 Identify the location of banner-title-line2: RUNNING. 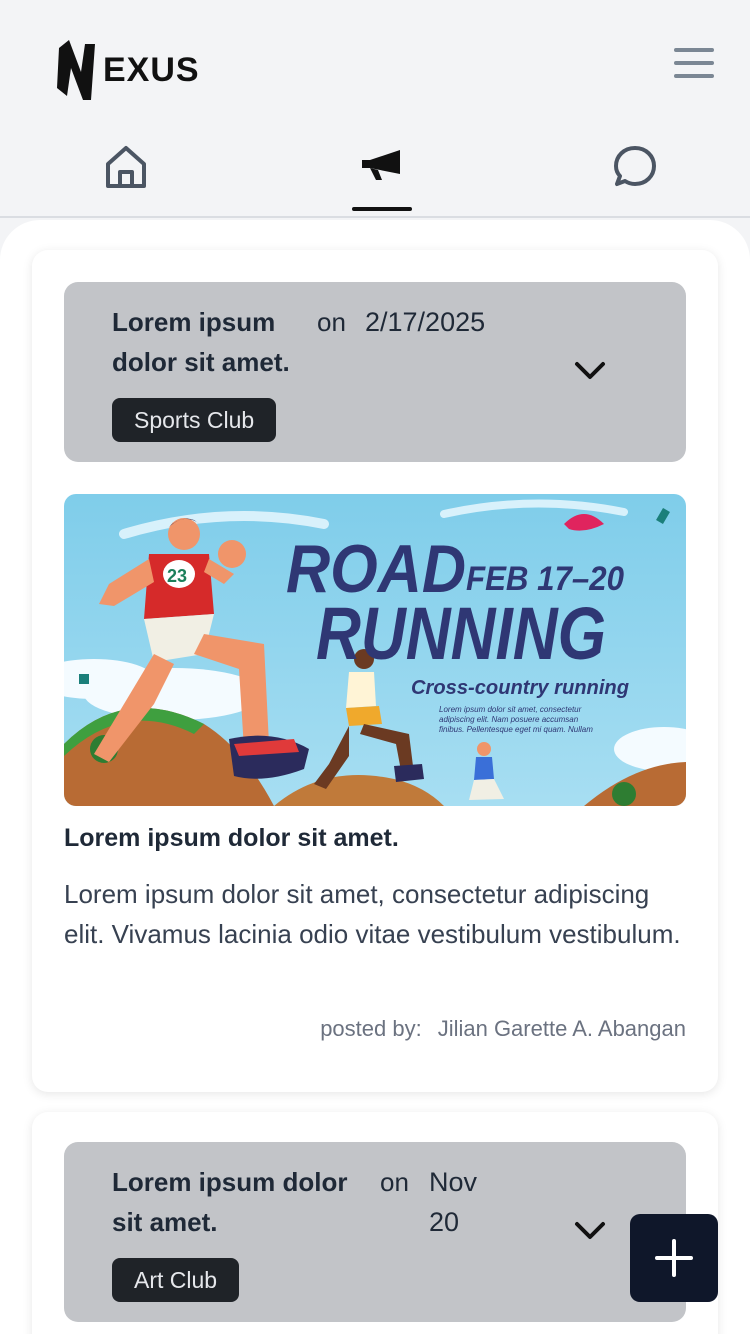
(461, 633).